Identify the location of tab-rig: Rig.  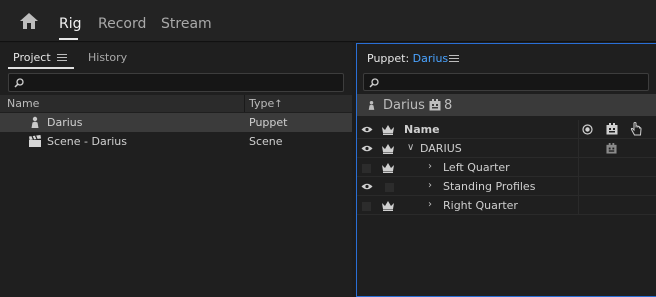
(70, 24).